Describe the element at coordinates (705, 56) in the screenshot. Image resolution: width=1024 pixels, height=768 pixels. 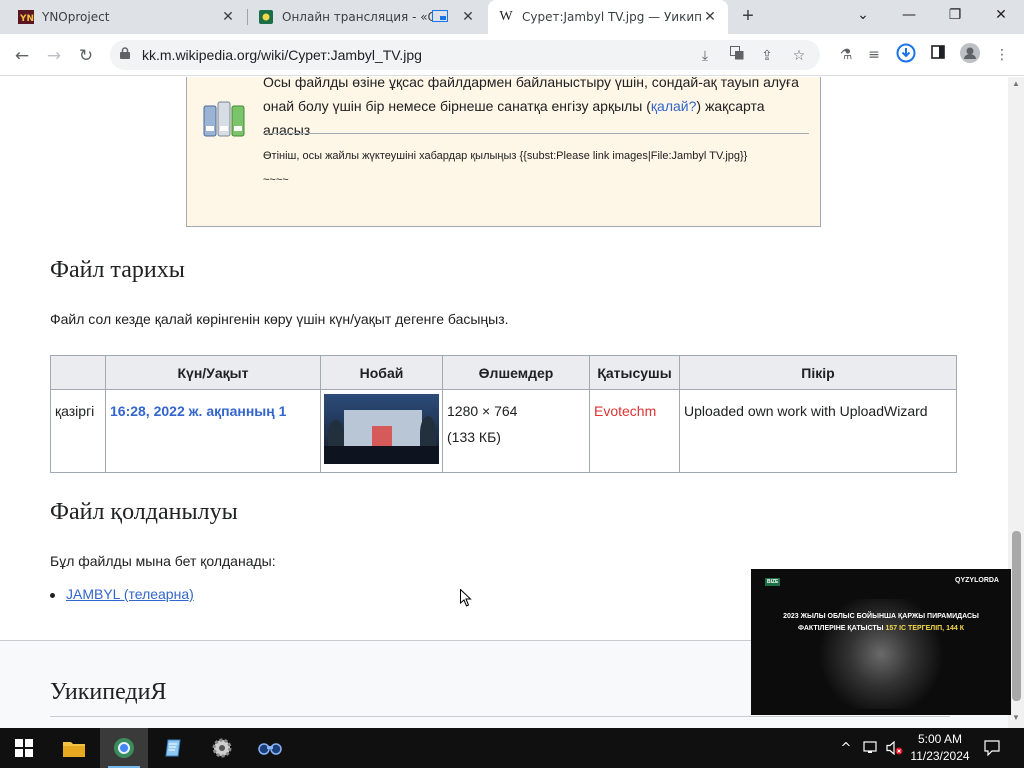
I see `install-app-icon: ⤓` at that location.